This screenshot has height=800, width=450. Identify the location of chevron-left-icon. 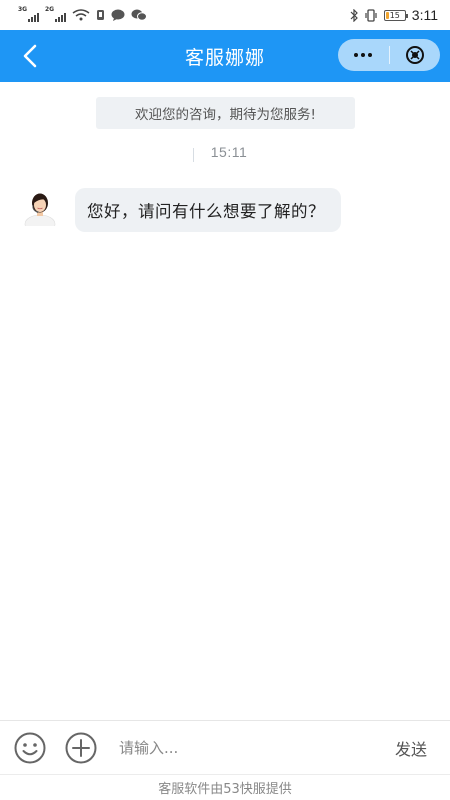
(30, 56).